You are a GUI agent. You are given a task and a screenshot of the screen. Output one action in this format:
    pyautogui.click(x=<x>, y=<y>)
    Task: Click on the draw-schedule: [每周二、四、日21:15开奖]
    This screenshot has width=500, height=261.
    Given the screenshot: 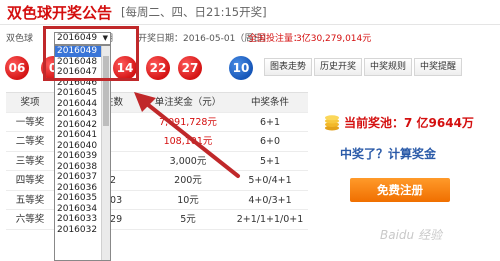 What is the action you would take?
    pyautogui.click(x=194, y=12)
    